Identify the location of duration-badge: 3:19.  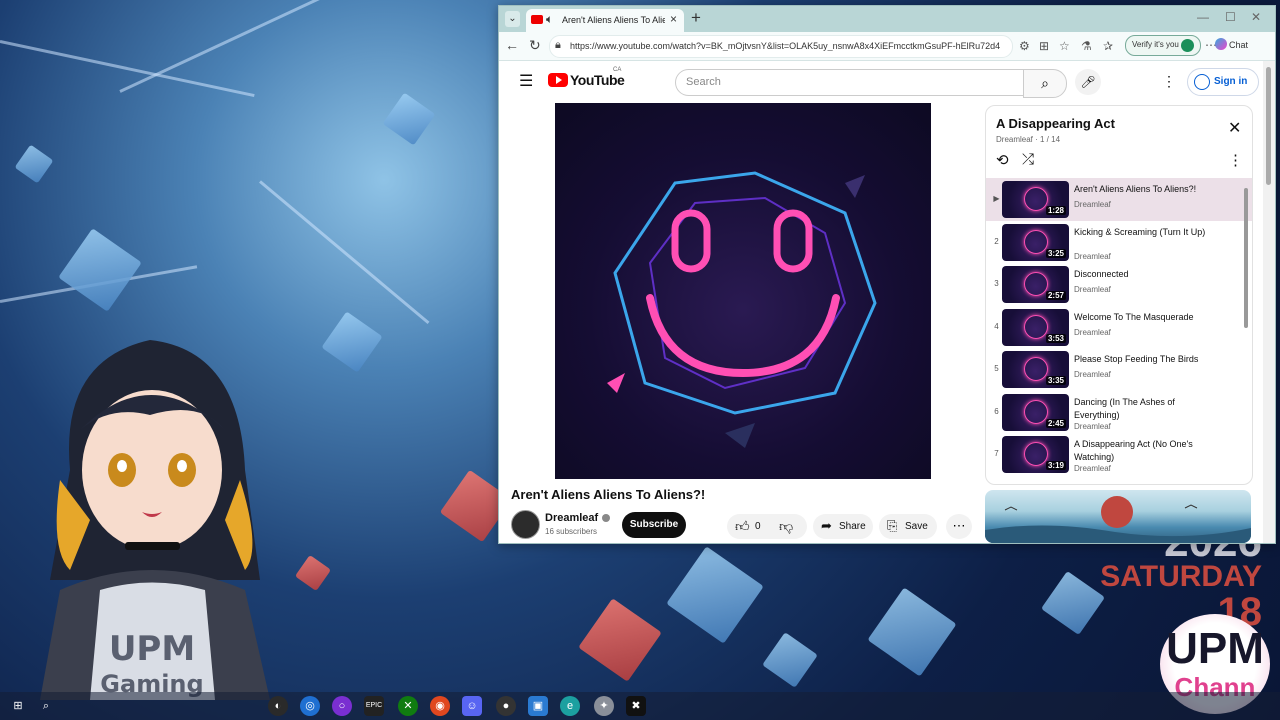
(1055, 465).